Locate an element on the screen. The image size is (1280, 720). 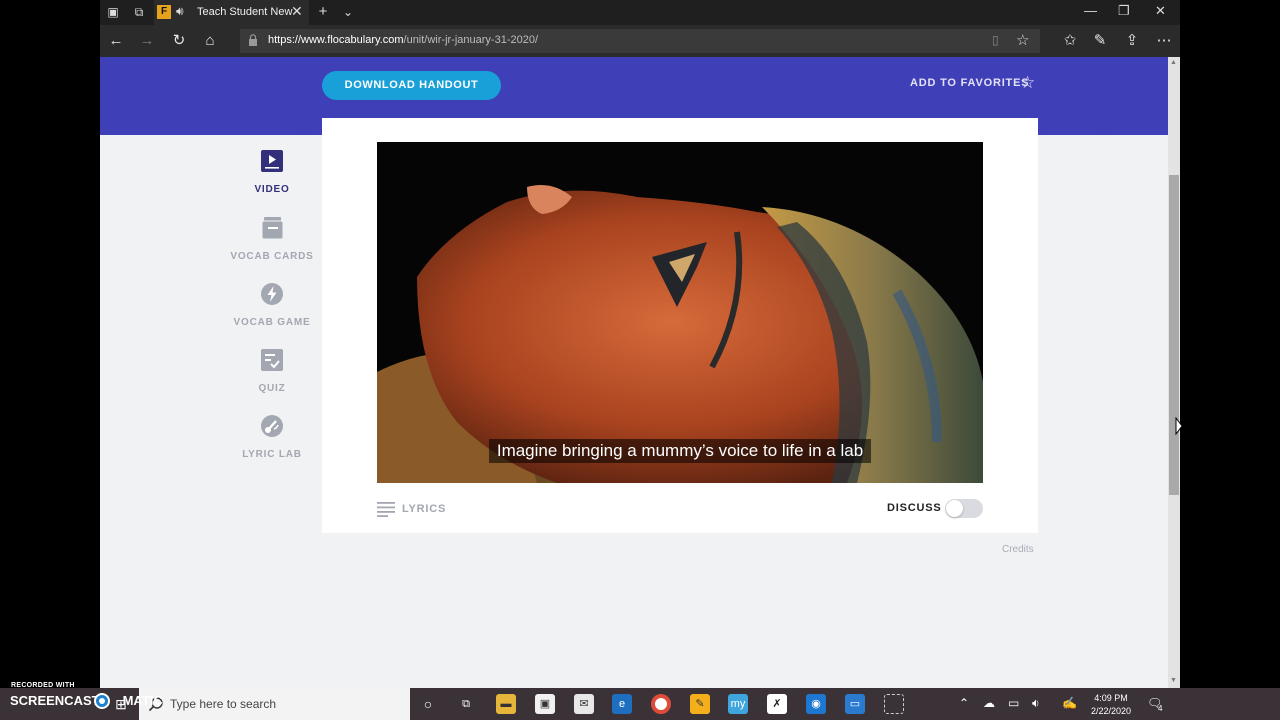
close-window-icon: ✕ is located at coordinates (1160, 11).